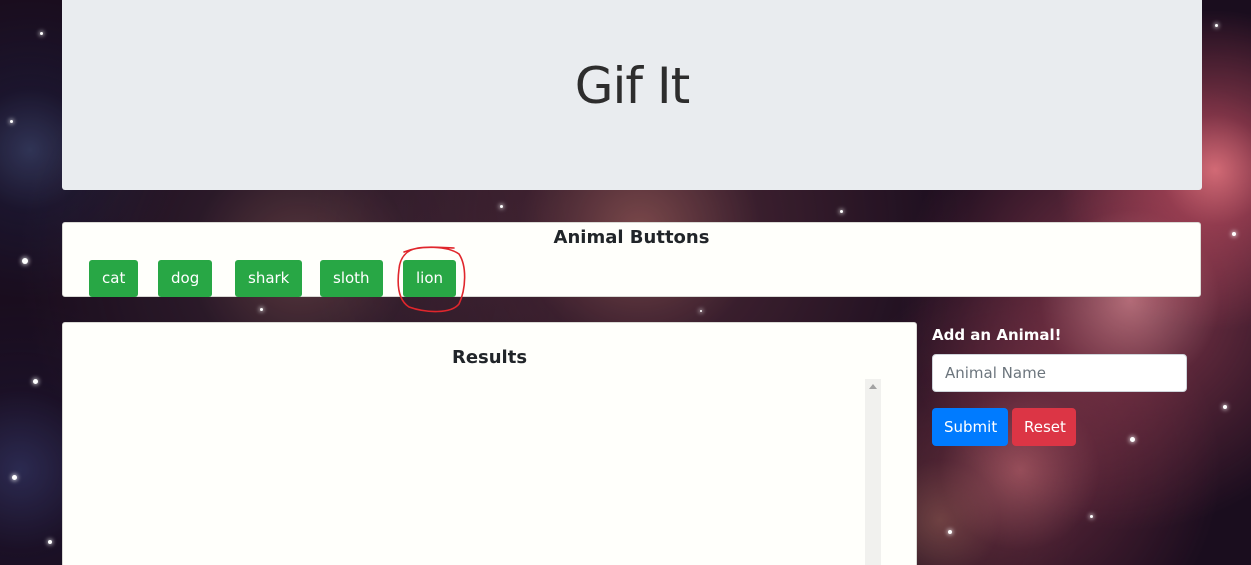 The height and width of the screenshot is (565, 1251). I want to click on scroll-up-arrow-icon, so click(873, 386).